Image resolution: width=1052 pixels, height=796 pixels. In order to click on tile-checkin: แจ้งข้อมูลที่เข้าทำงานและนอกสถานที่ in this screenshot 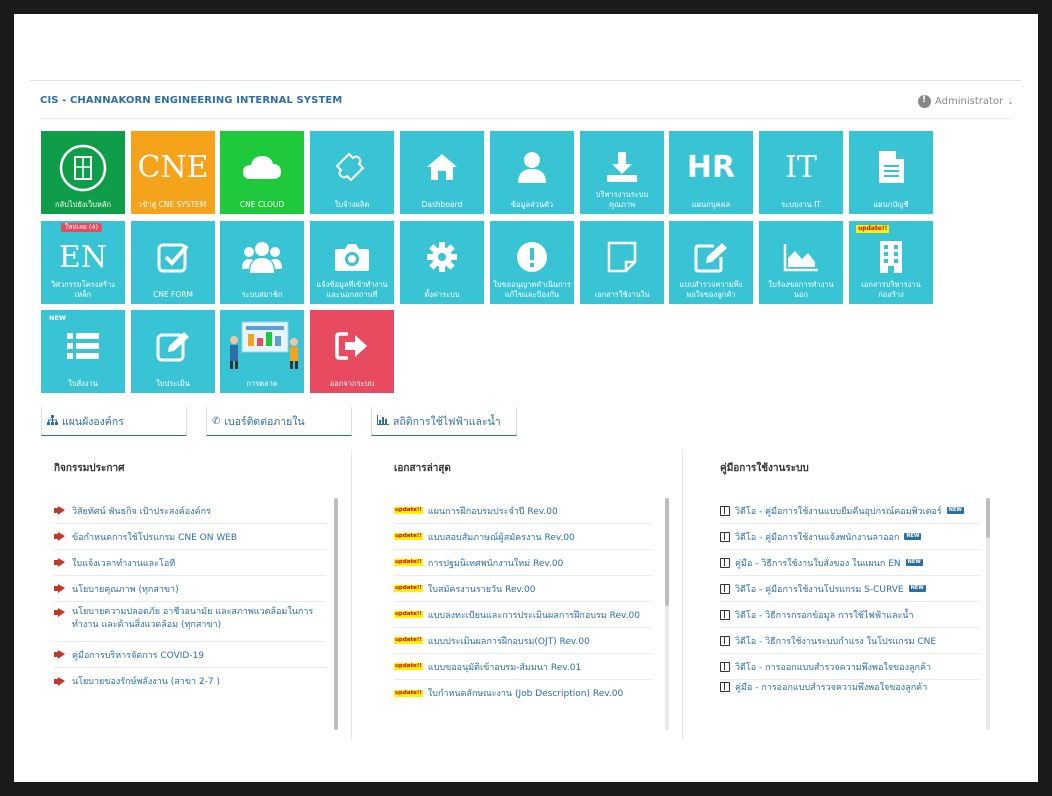, I will do `click(352, 262)`.